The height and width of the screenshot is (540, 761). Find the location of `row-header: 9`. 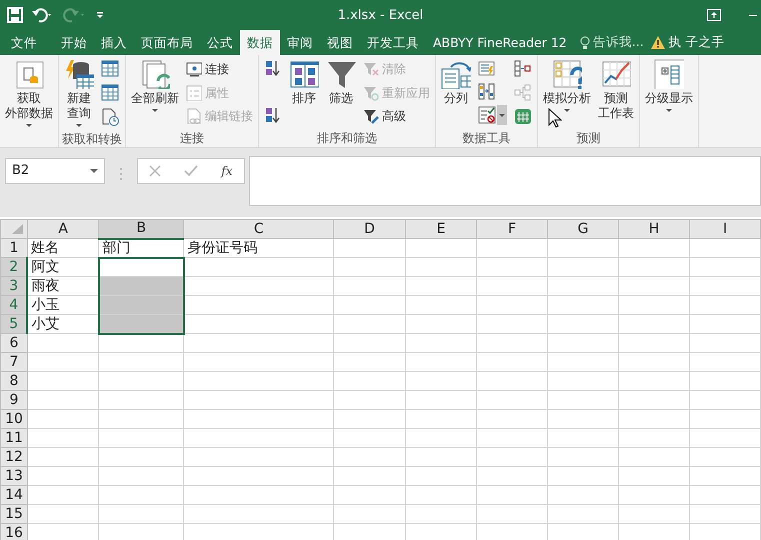

row-header: 9 is located at coordinates (14, 400).